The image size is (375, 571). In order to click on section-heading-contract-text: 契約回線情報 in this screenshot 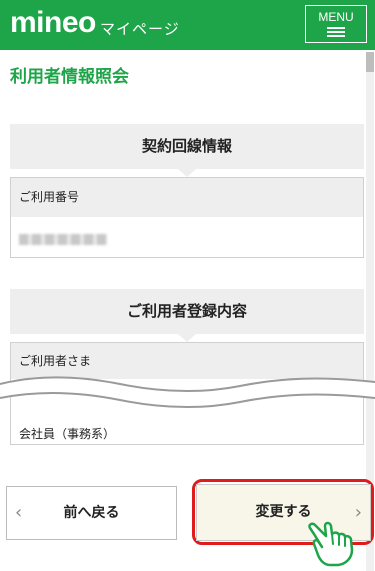, I will do `click(186, 146)`.